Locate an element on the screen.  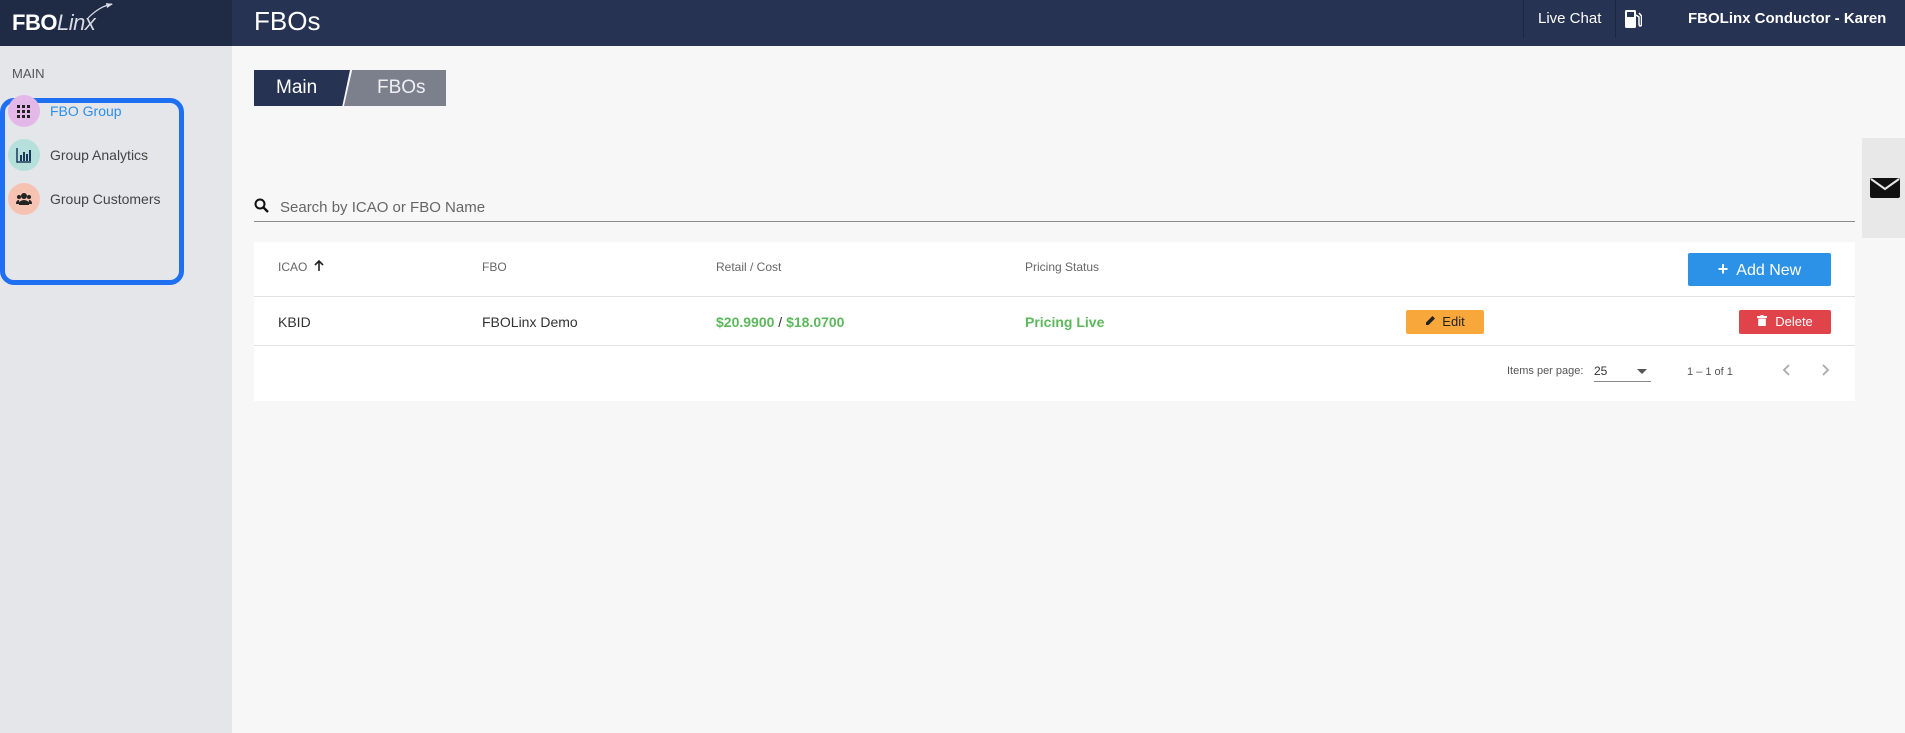
sidebar-item-group-analytics: Group Analytics is located at coordinates (93, 156).